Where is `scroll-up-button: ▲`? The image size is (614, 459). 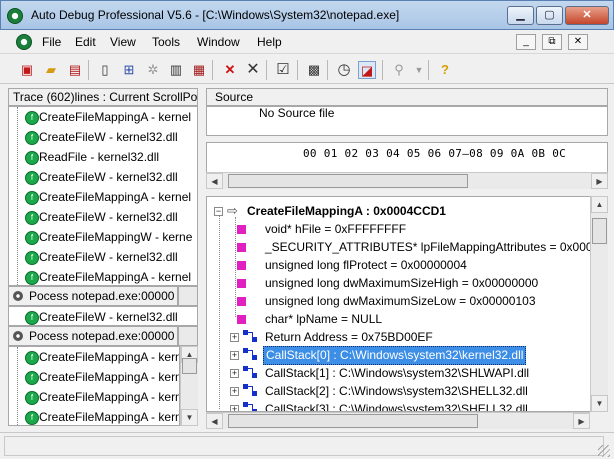
scroll-up-button: ▲ is located at coordinates (599, 204).